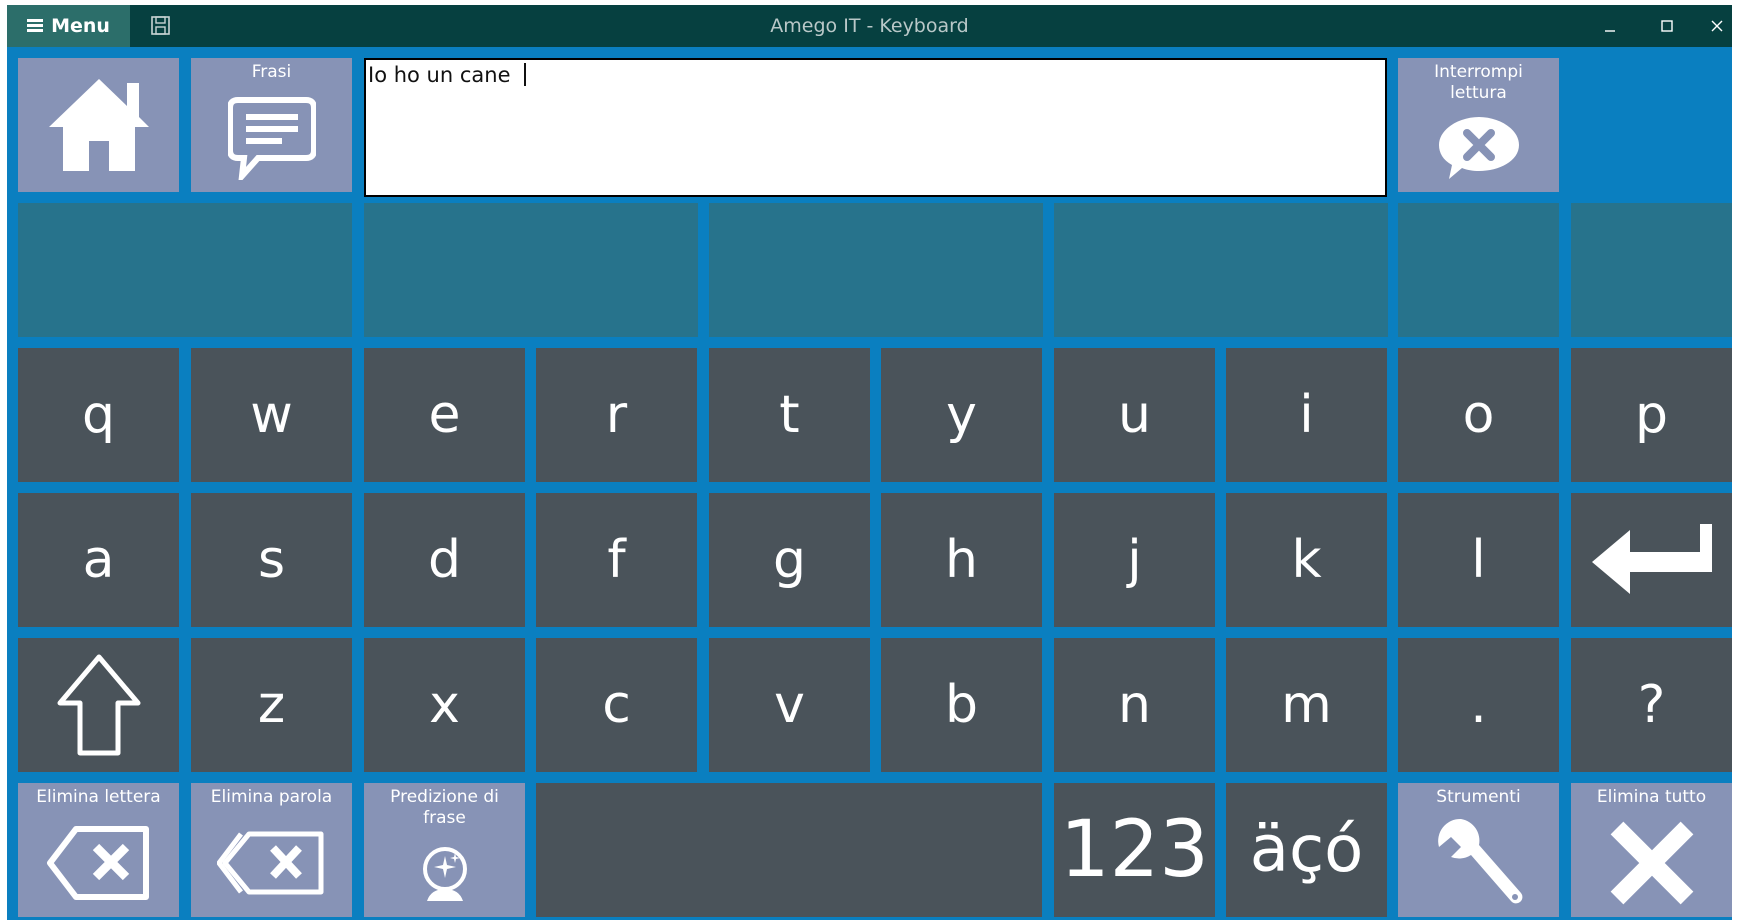 The image size is (1739, 924). Describe the element at coordinates (1651, 415) in the screenshot. I see `key-p: p` at that location.